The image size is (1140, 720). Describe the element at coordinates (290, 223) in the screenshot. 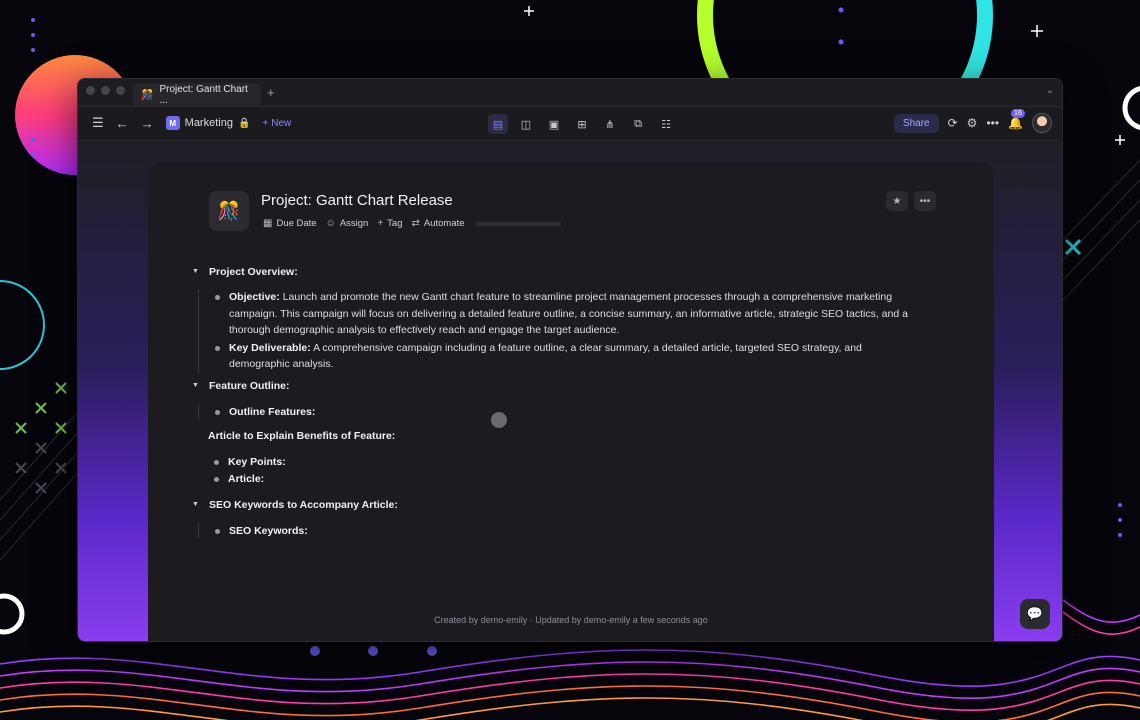

I see `due-date-button: ▦ Due Date` at that location.